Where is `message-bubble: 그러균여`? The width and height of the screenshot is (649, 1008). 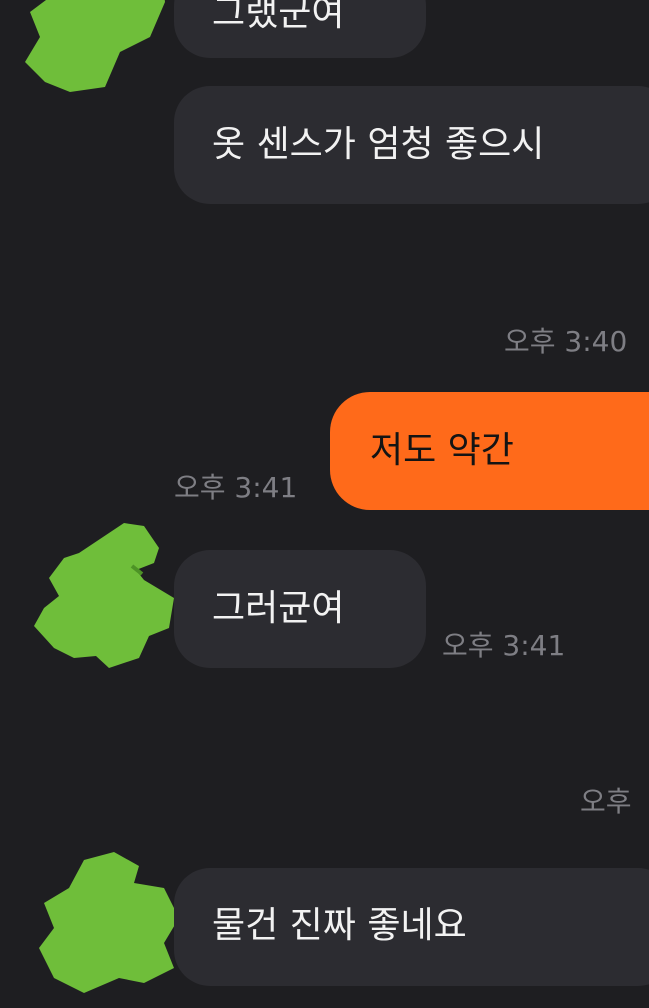 message-bubble: 그러균여 is located at coordinates (300, 609).